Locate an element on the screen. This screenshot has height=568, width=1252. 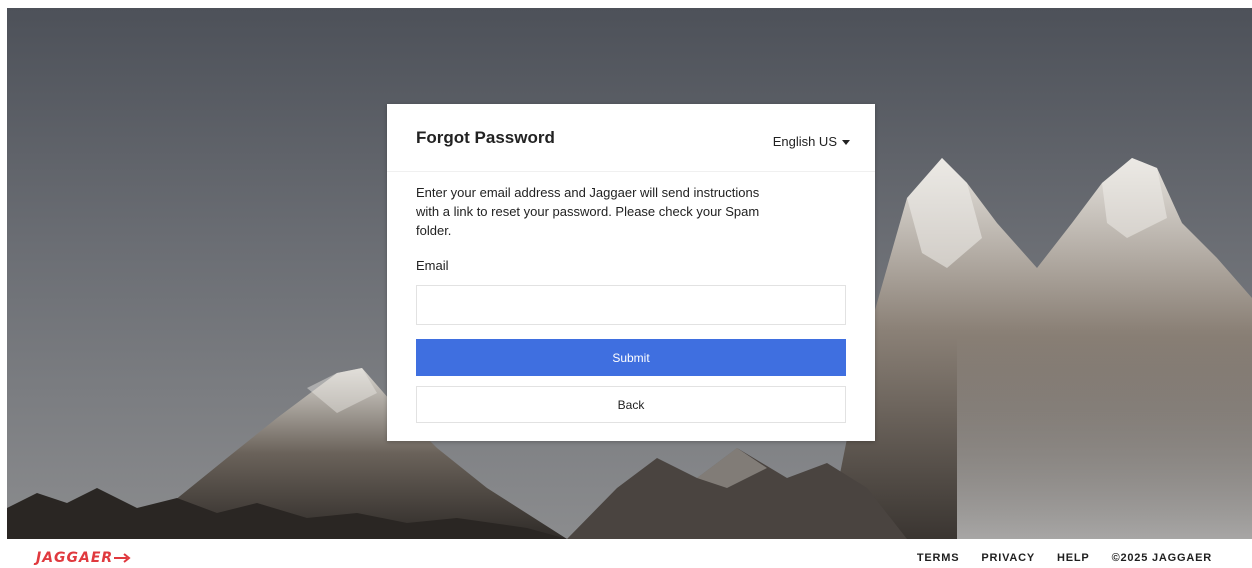
language-selector: English US is located at coordinates (811, 141).